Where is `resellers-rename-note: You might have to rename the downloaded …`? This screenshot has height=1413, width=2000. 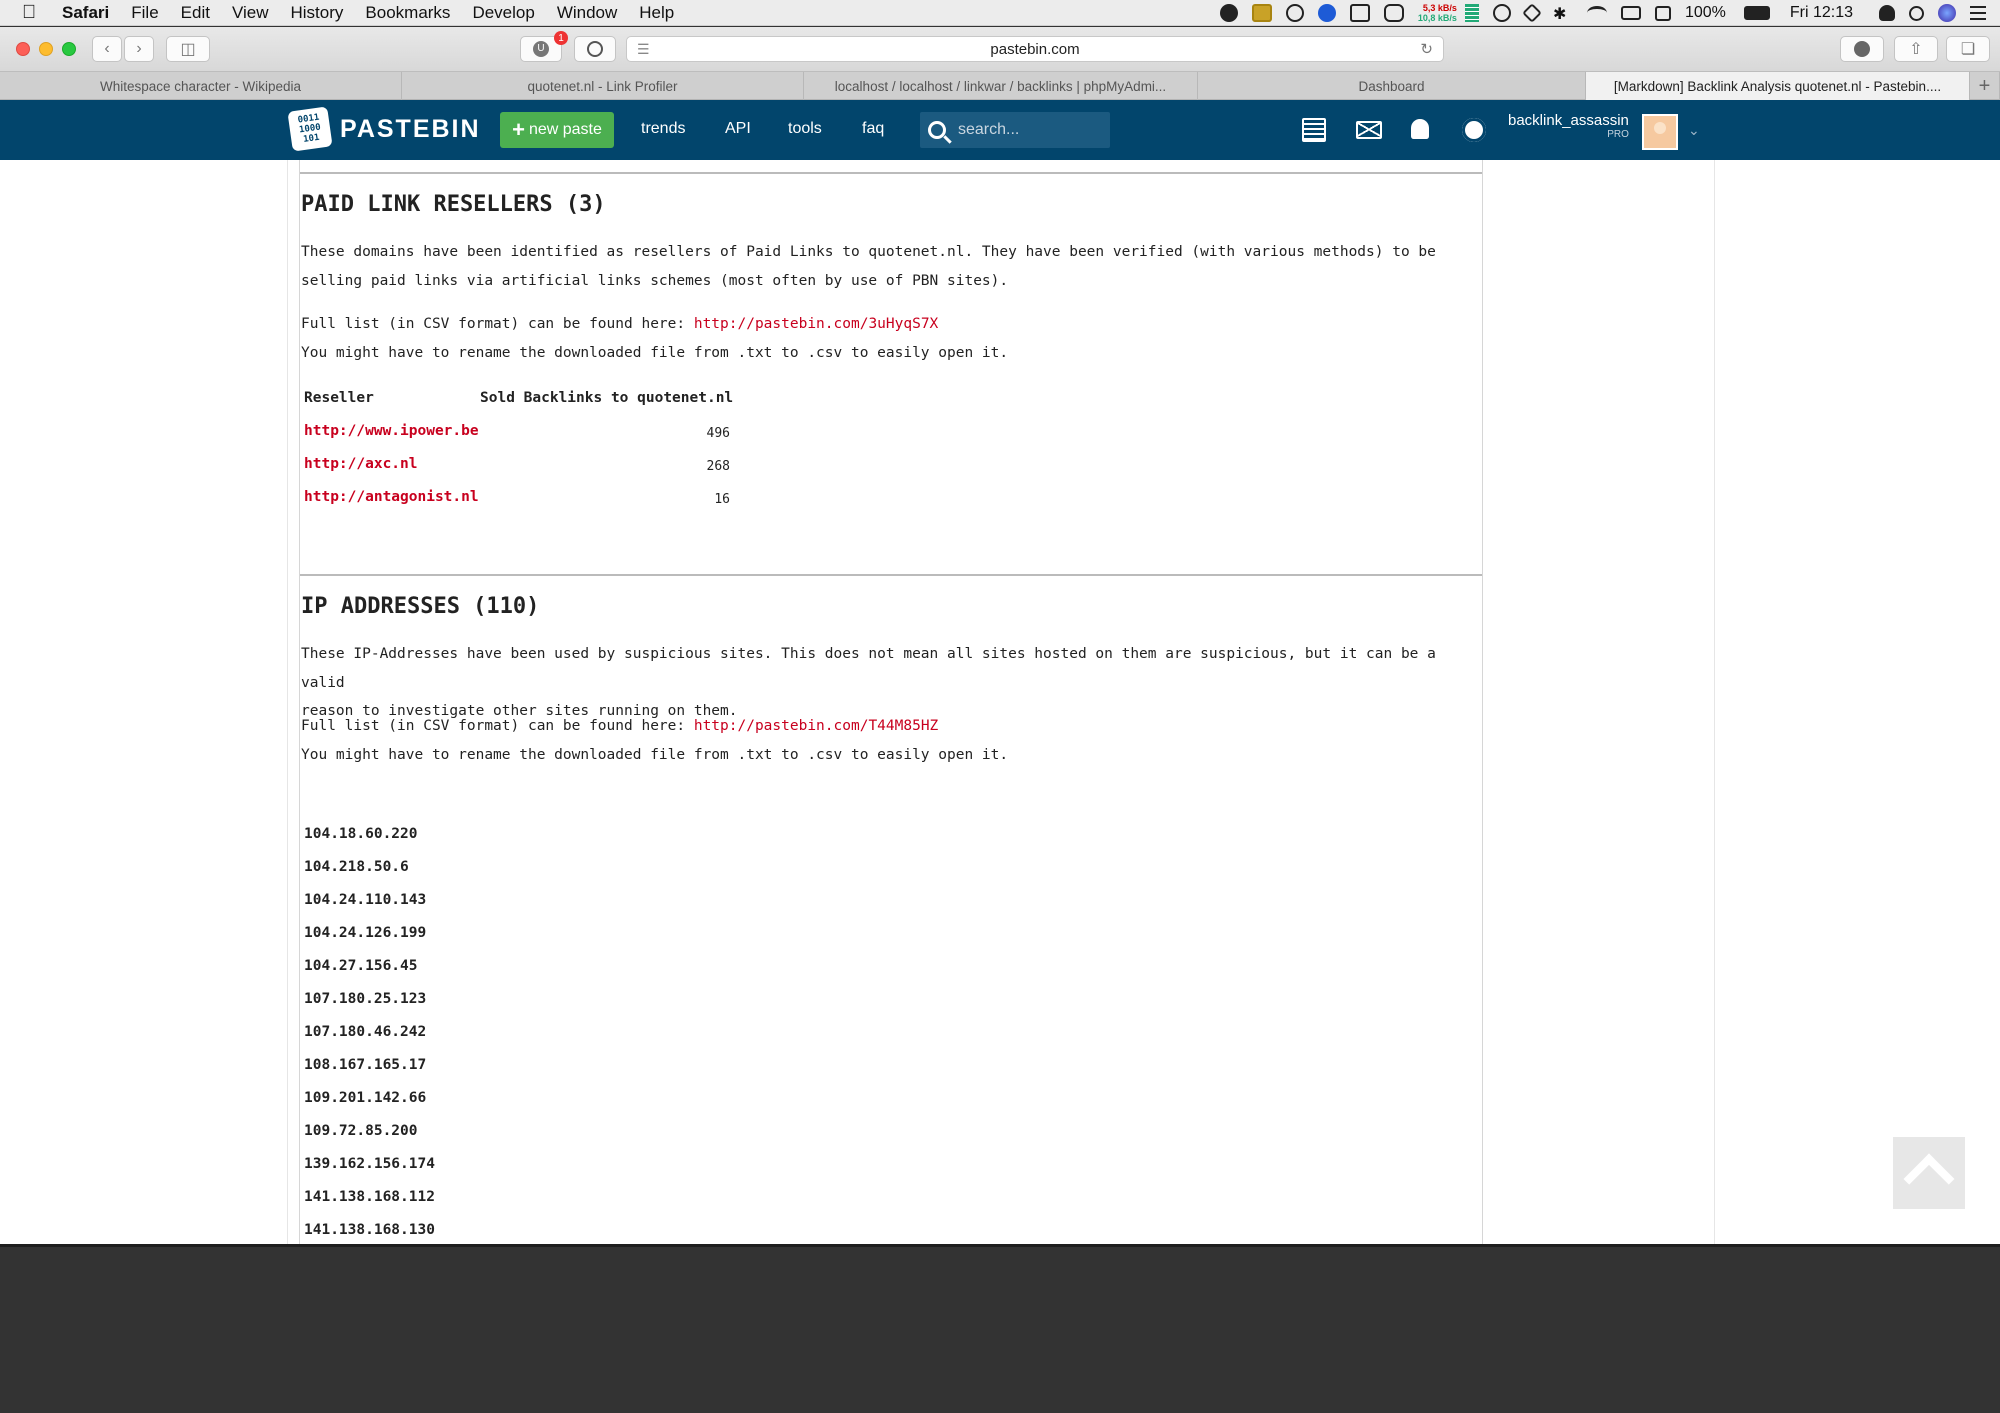 resellers-rename-note: You might have to rename the downloaded … is located at coordinates (655, 352).